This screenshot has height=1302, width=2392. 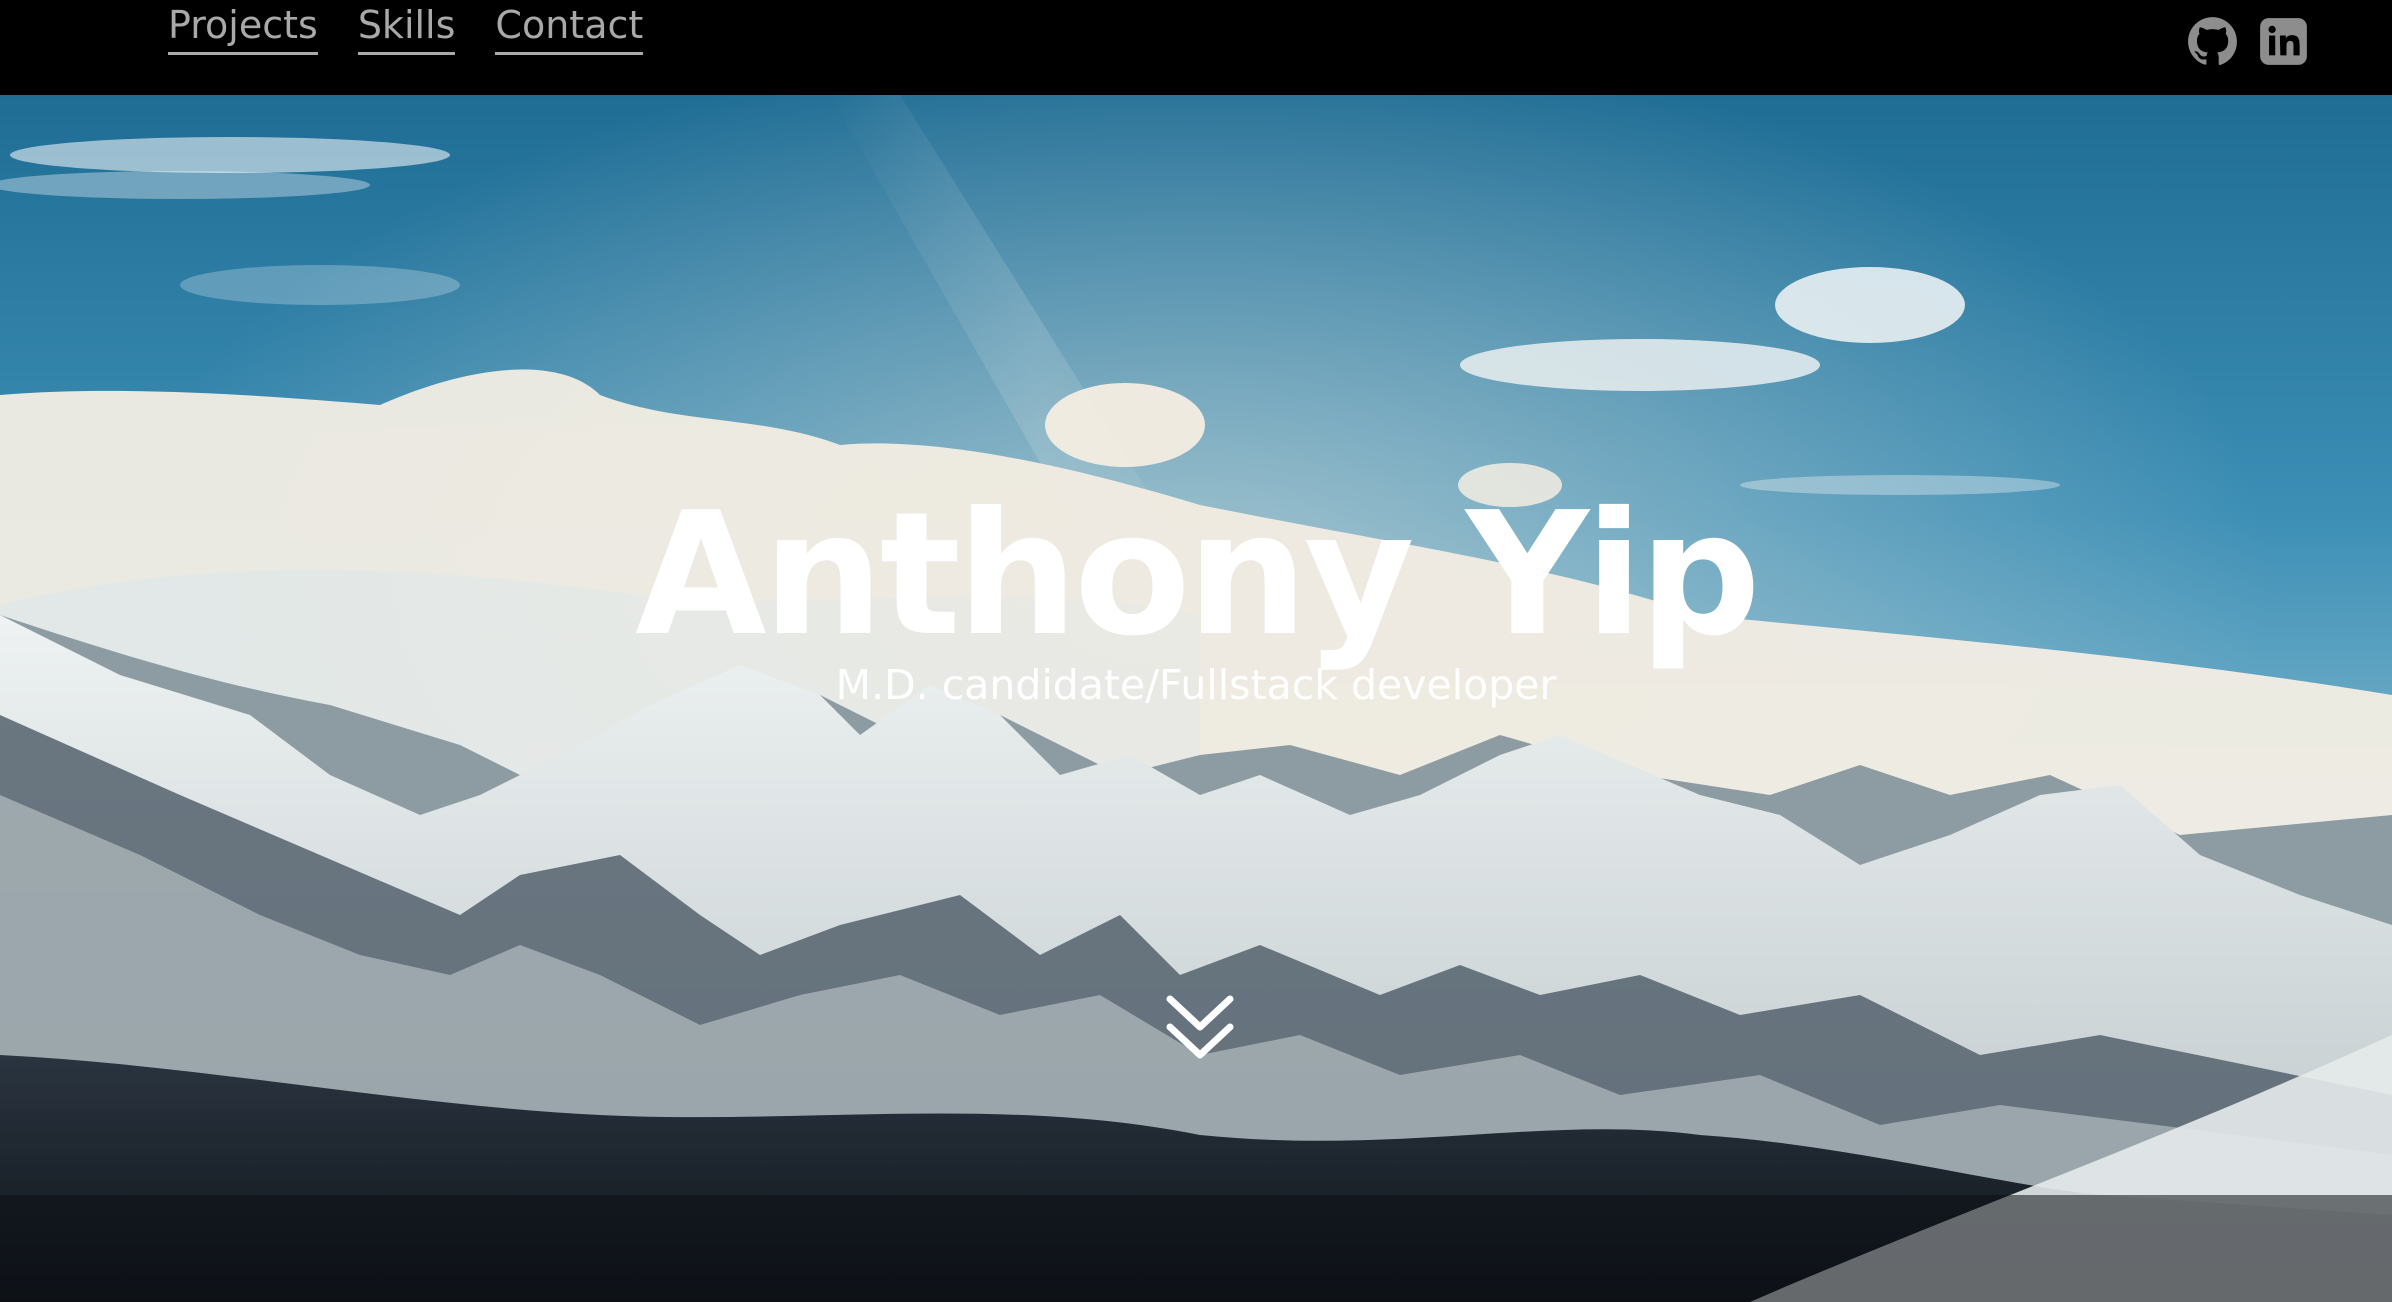 What do you see at coordinates (2283, 41) in the screenshot?
I see `linkedin-icon` at bounding box center [2283, 41].